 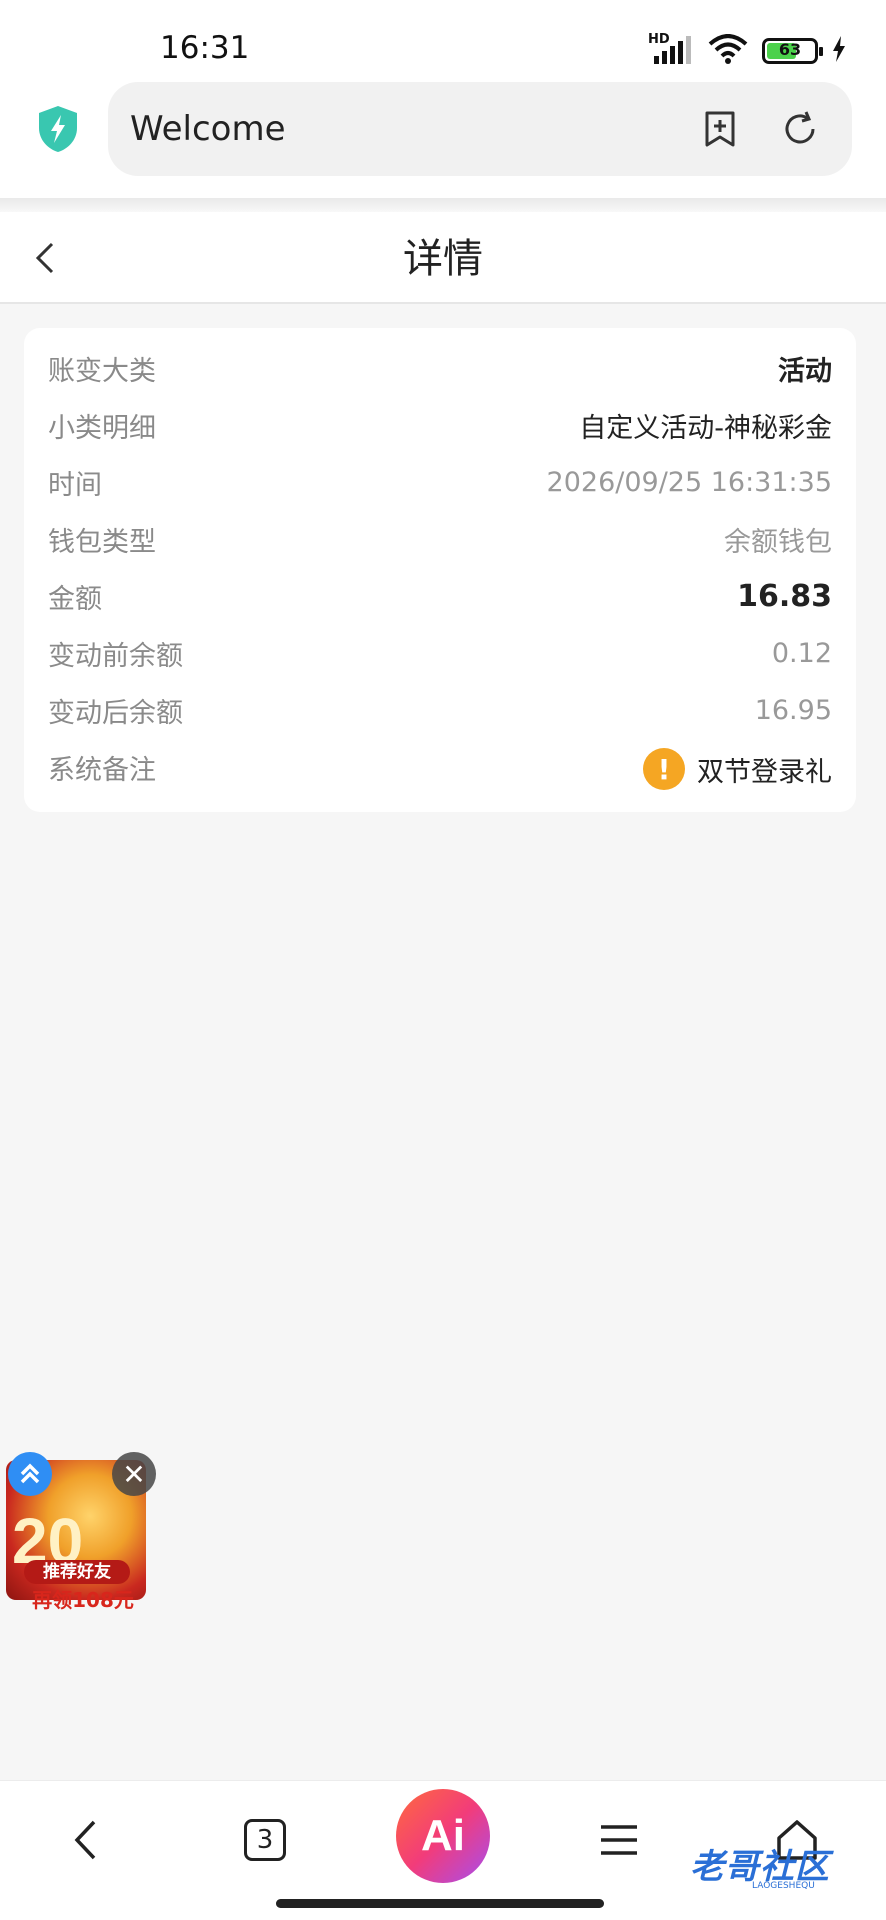 I want to click on browser-toolbar: Welcome, so click(x=443, y=139).